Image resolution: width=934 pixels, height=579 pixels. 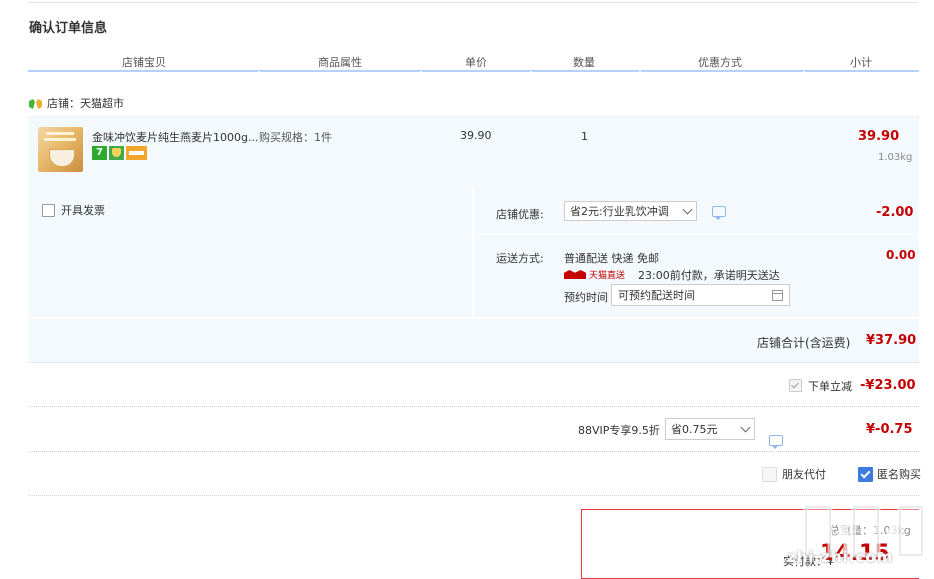 What do you see at coordinates (777, 295) in the screenshot?
I see `calendar-icon` at bounding box center [777, 295].